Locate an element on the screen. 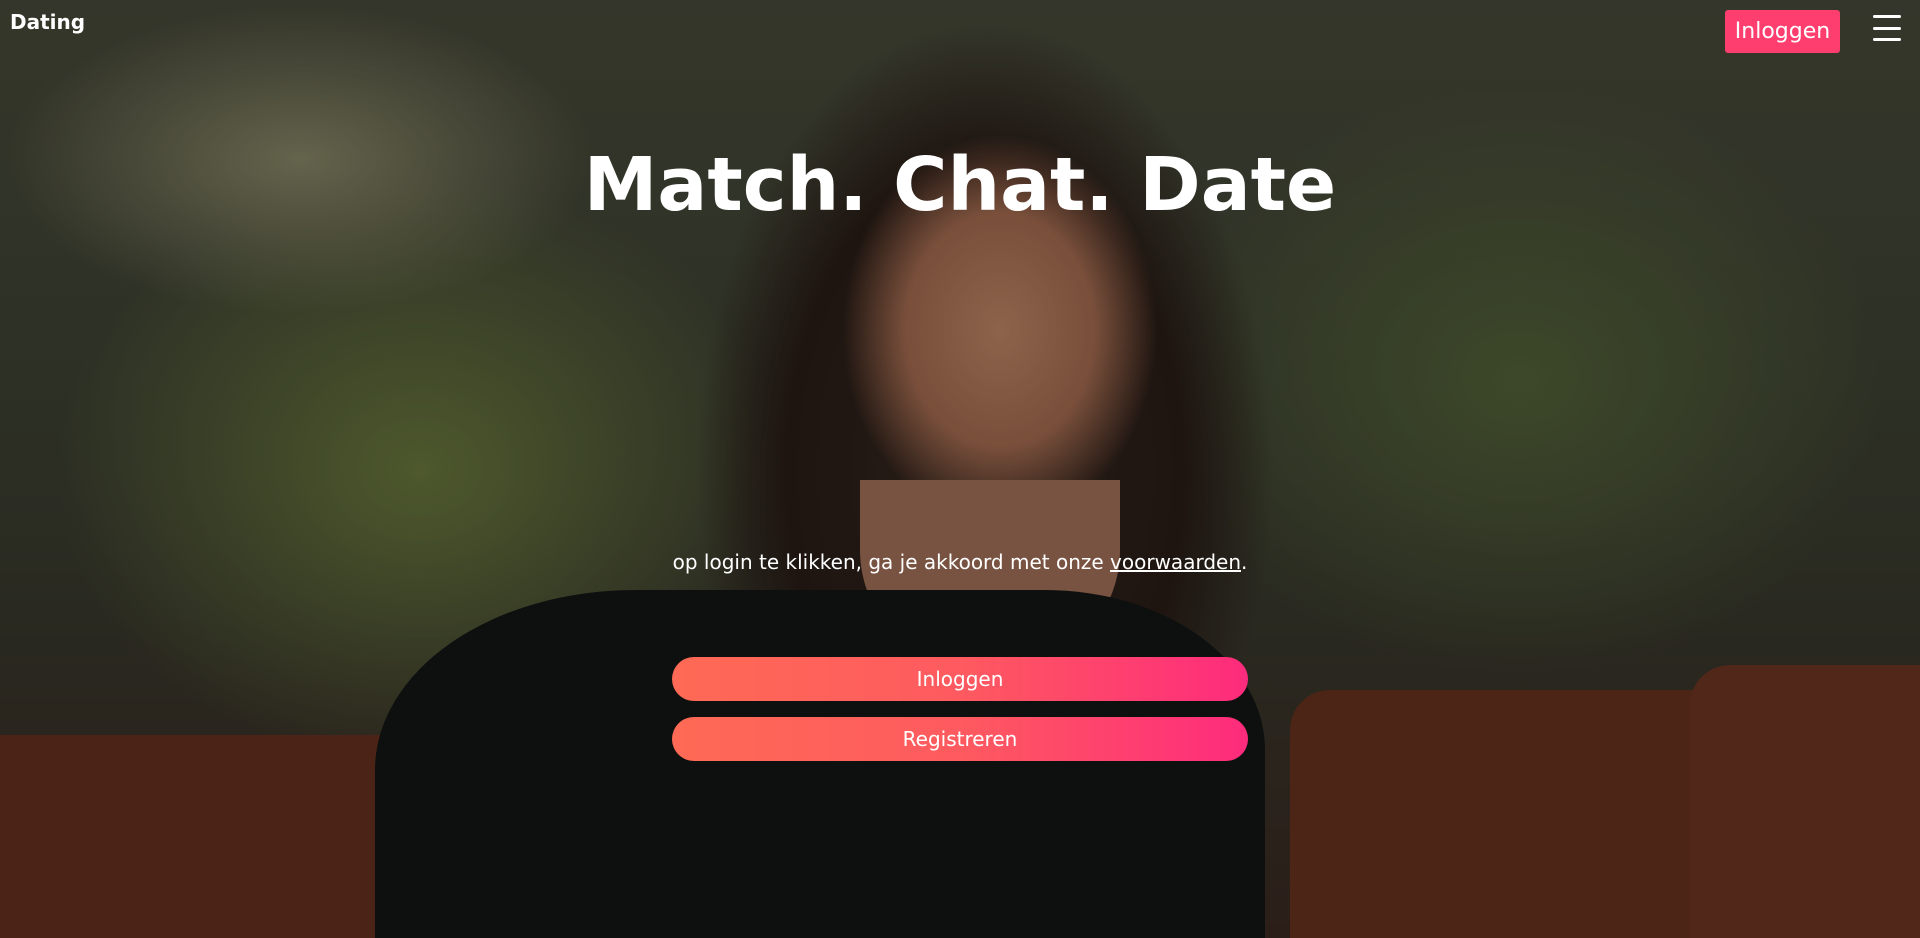 The width and height of the screenshot is (1920, 938). register-button: Registreren is located at coordinates (960, 739).